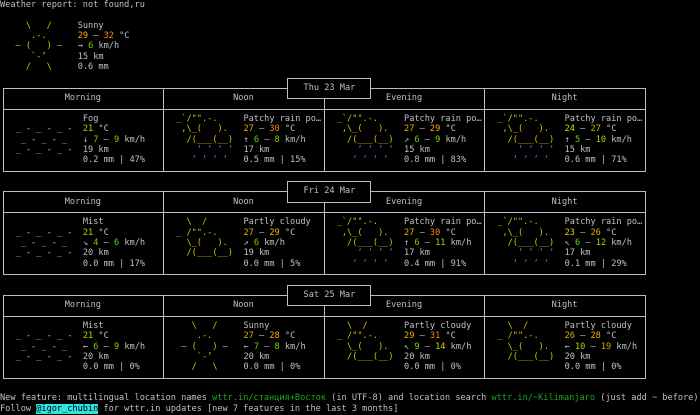 The width and height of the screenshot is (700, 415). I want to click on partly-weather-icon: _ /"".-., so click(365, 336).